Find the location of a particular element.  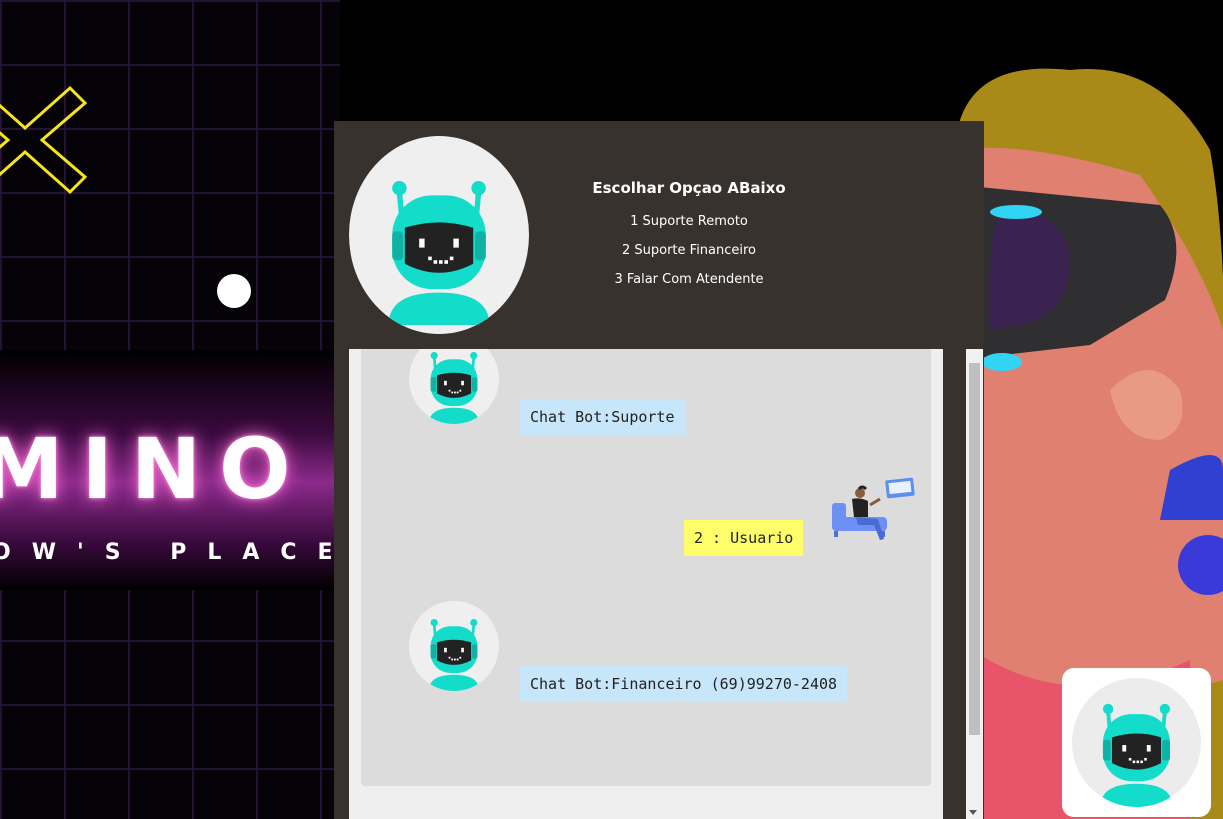

bot-message: Chat Bot:Suporte is located at coordinates (602, 417).